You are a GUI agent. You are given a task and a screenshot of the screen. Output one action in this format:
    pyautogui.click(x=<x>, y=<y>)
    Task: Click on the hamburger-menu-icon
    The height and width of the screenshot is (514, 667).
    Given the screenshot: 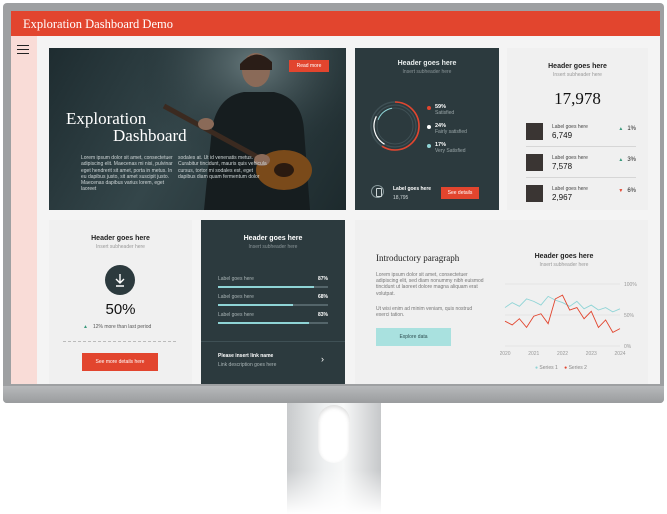 What is the action you would take?
    pyautogui.click(x=23, y=49)
    